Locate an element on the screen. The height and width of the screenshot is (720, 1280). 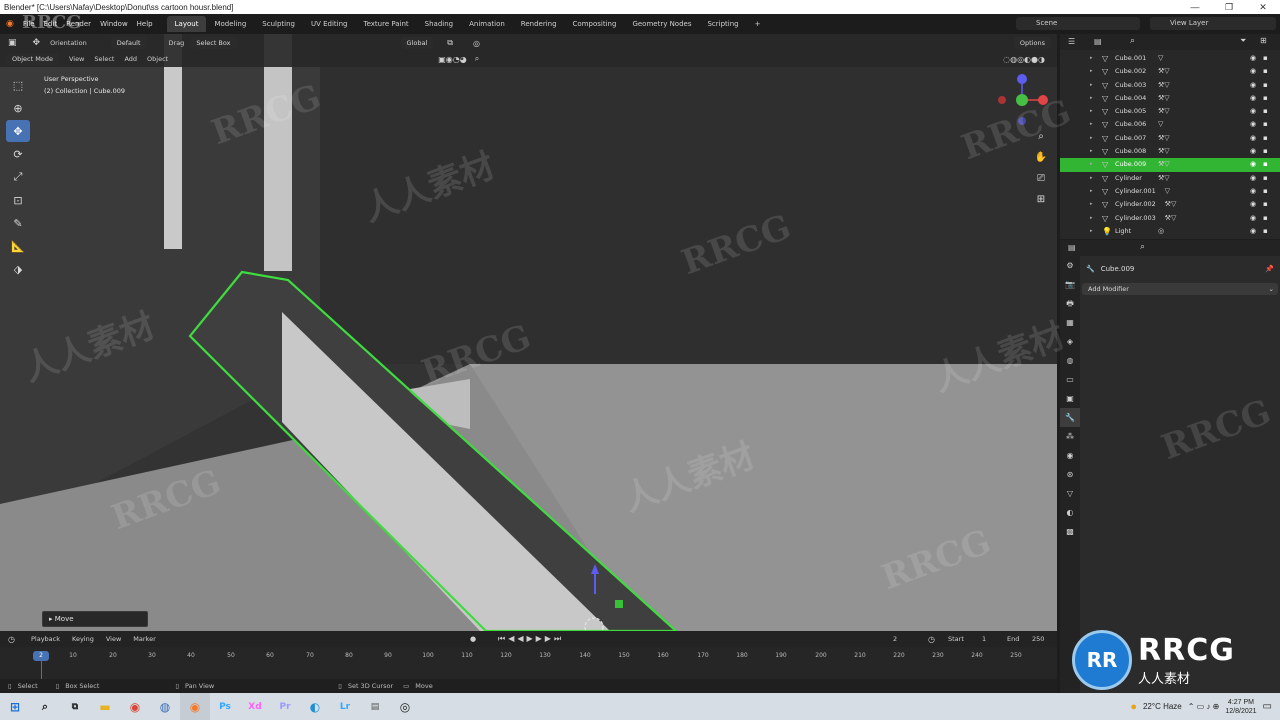
outliner-item: ▸ ▽ Cylinder.002 ⚒▽ ◉ ▪ is located at coordinates (1170, 204).